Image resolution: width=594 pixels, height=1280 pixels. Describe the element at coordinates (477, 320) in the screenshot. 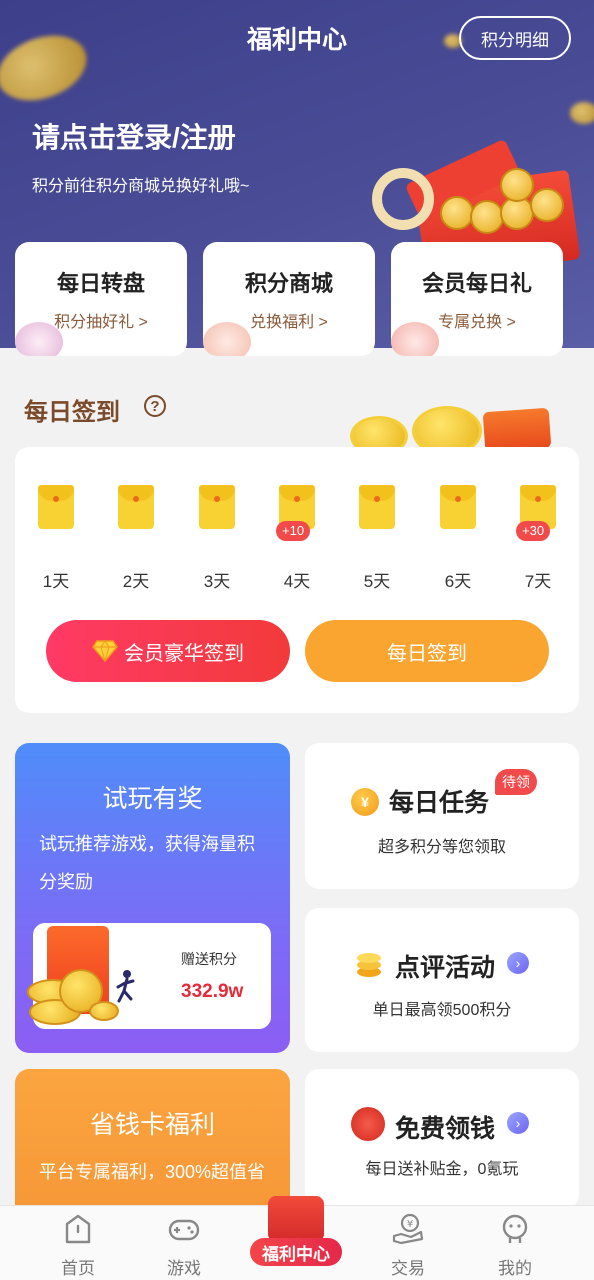

I see `card-link: 专属兑换 >` at that location.